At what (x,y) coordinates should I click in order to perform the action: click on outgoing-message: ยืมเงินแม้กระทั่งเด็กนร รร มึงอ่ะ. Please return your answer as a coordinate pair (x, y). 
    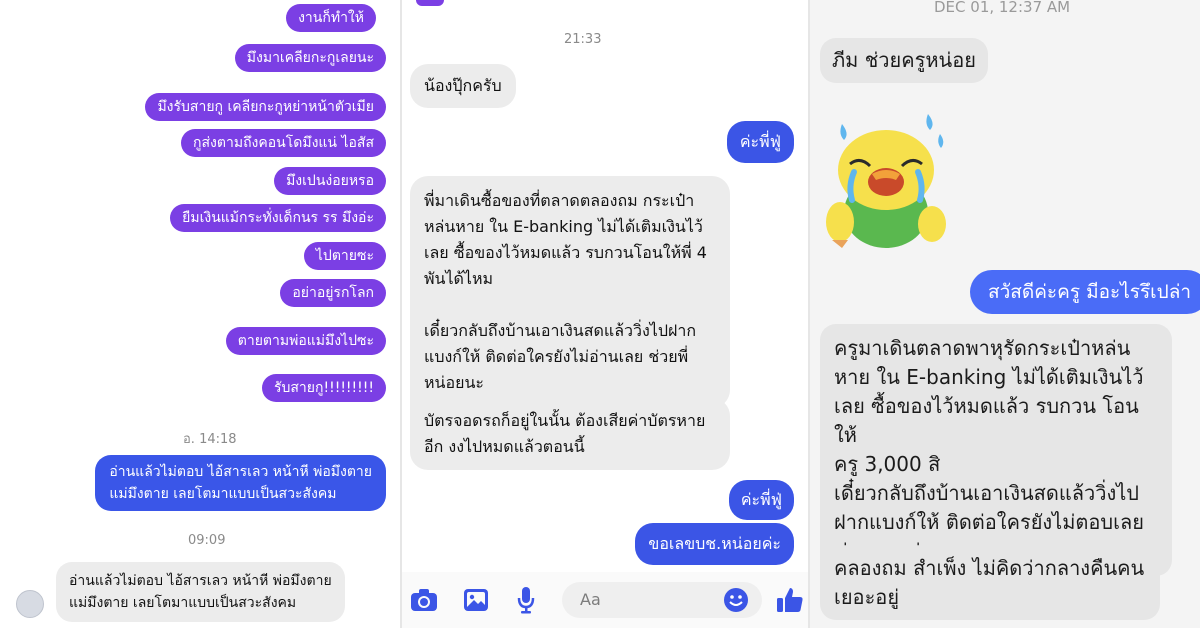
    Looking at the image, I should click on (278, 218).